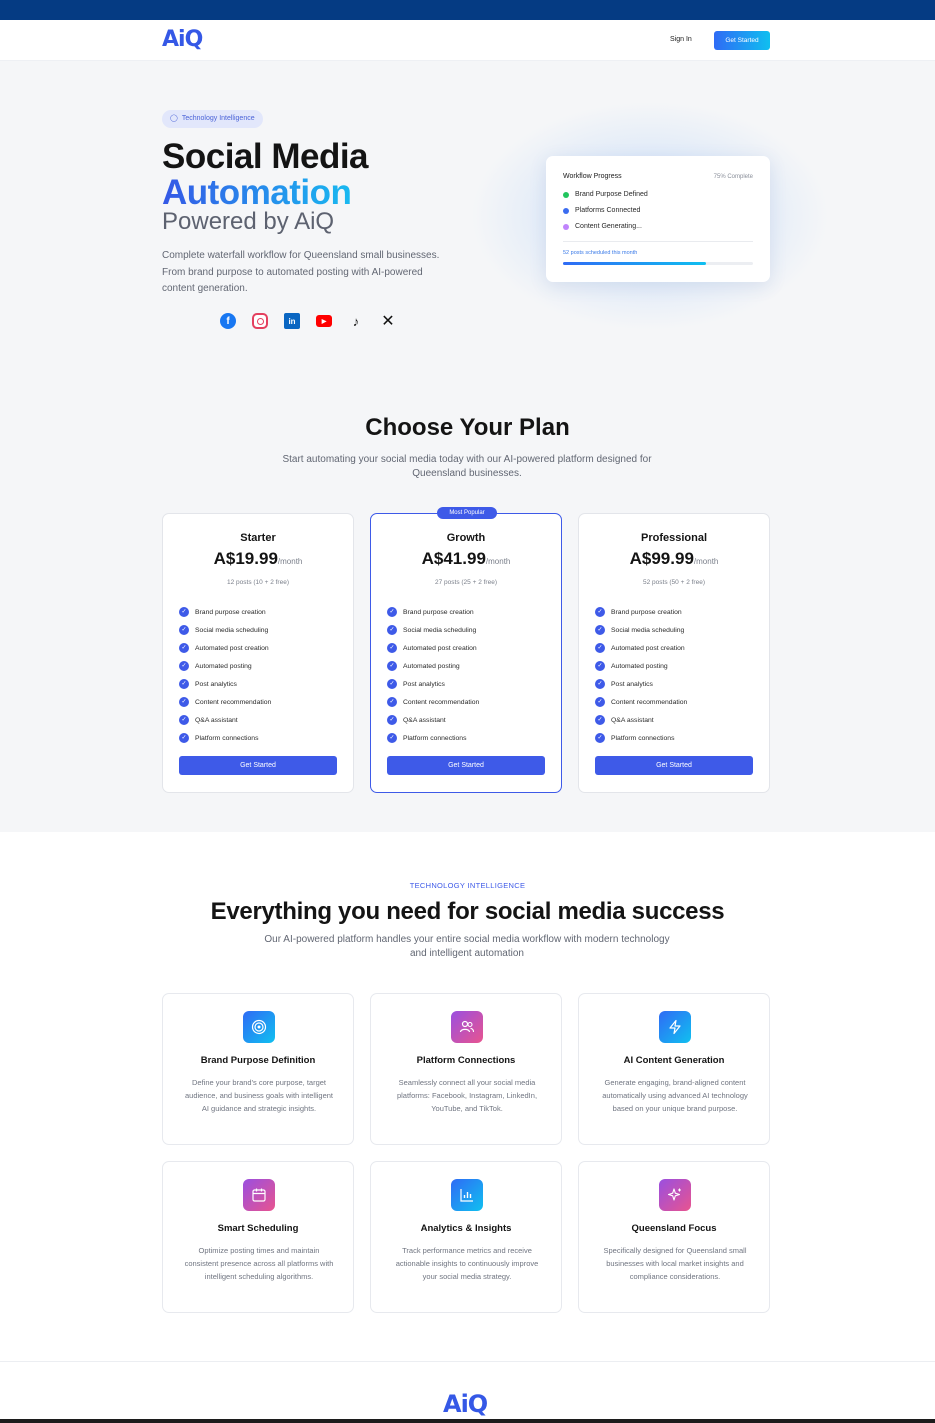  I want to click on plan-posts: 52 posts (50 + 2 free), so click(674, 582).